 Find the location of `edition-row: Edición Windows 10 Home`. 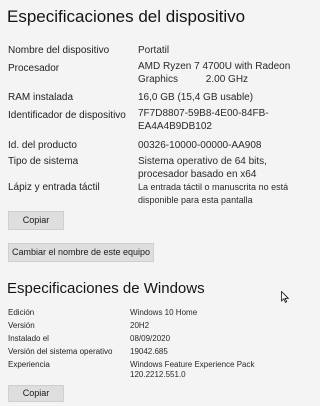

edition-row: Edición Windows 10 Home is located at coordinates (160, 313).